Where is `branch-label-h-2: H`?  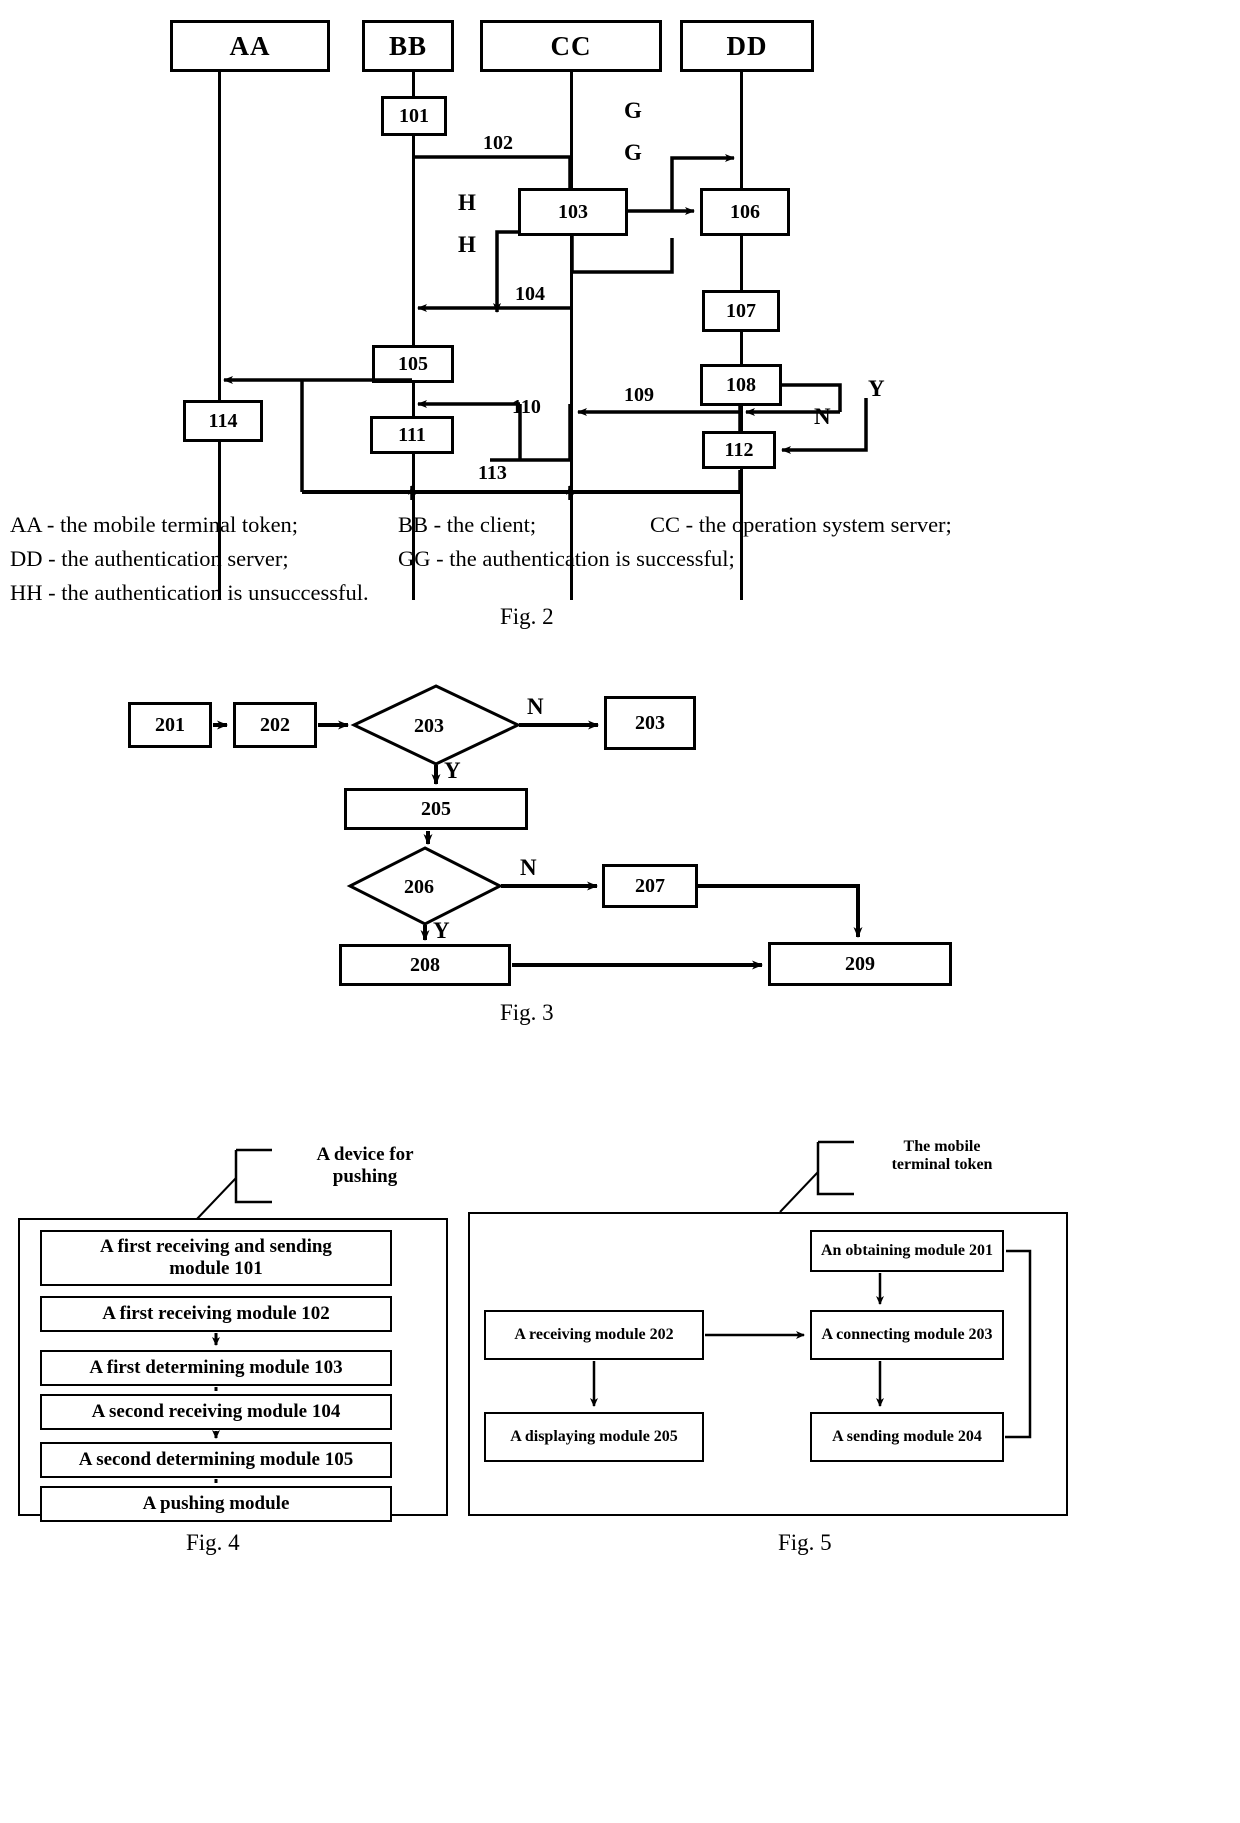 branch-label-h-2: H is located at coordinates (467, 244).